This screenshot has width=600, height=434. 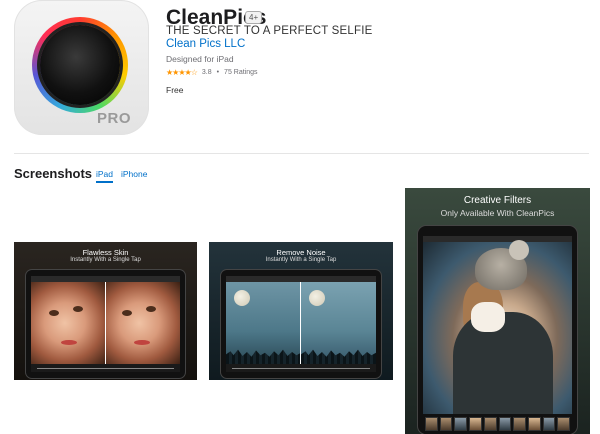 I want to click on screenshot-caption: Remove Noise, so click(x=301, y=252).